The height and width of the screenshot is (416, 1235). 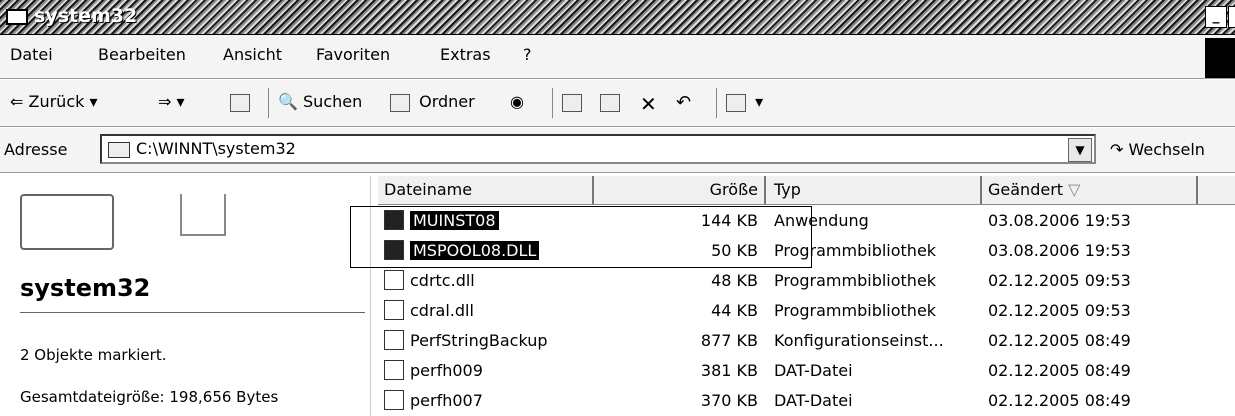 What do you see at coordinates (86, 16) in the screenshot?
I see `window-title: system32` at bounding box center [86, 16].